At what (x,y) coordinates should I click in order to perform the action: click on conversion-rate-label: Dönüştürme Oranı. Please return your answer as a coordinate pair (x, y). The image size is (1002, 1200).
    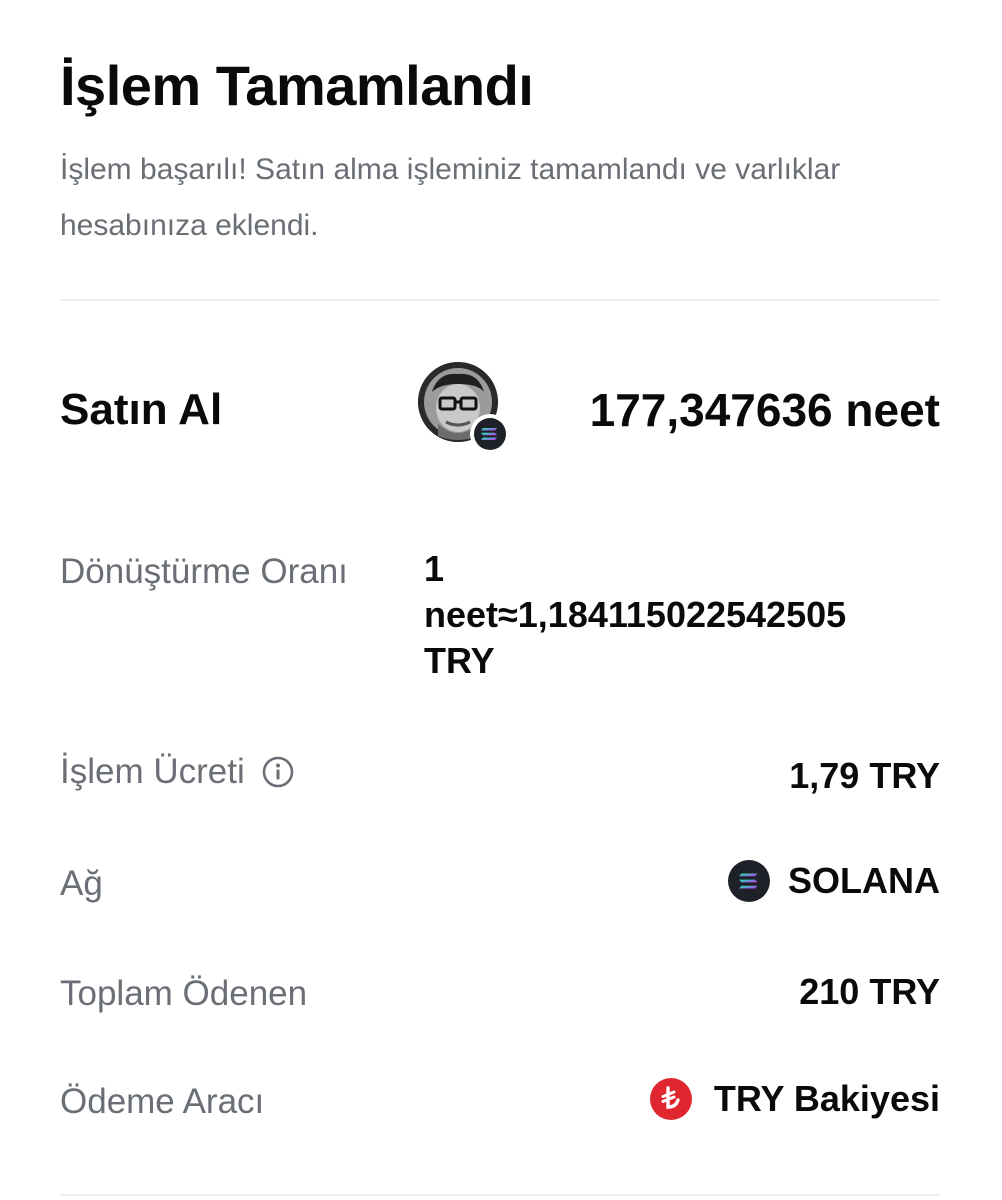
    Looking at the image, I should click on (204, 571).